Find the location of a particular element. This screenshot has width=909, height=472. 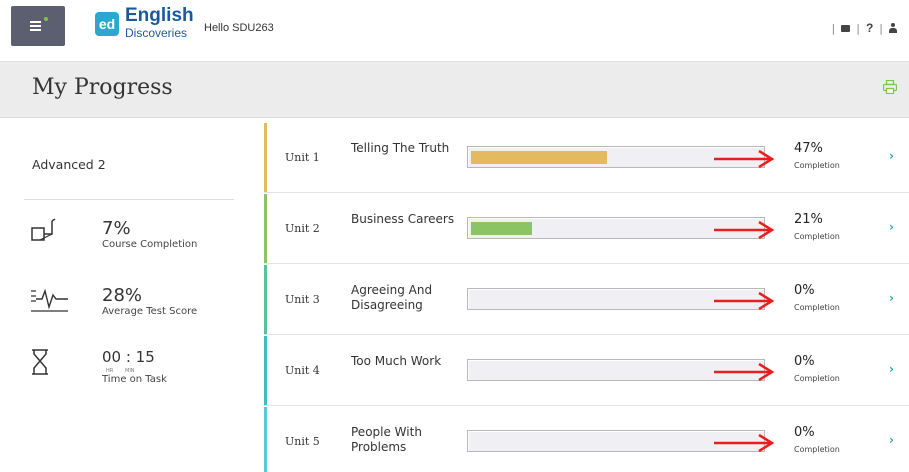

course-completion-stat: 7% Course Completion is located at coordinates (140, 243).